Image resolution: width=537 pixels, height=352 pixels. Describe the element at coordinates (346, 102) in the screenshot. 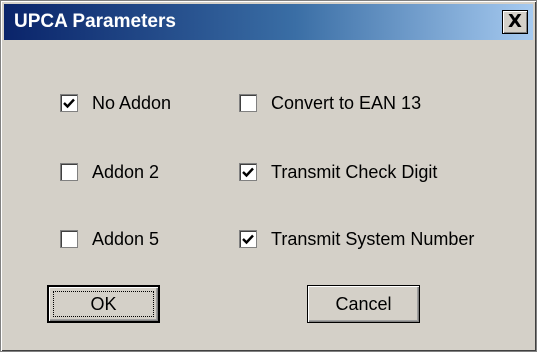

I see `convert-to-ean13-label: Convert to EAN 13` at that location.